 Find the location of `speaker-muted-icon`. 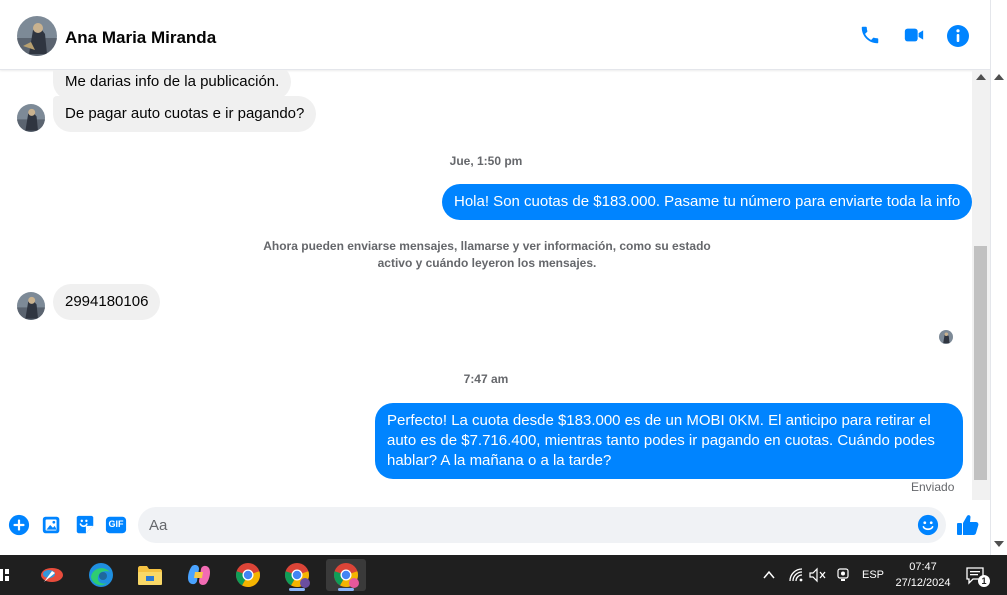

speaker-muted-icon is located at coordinates (818, 575).